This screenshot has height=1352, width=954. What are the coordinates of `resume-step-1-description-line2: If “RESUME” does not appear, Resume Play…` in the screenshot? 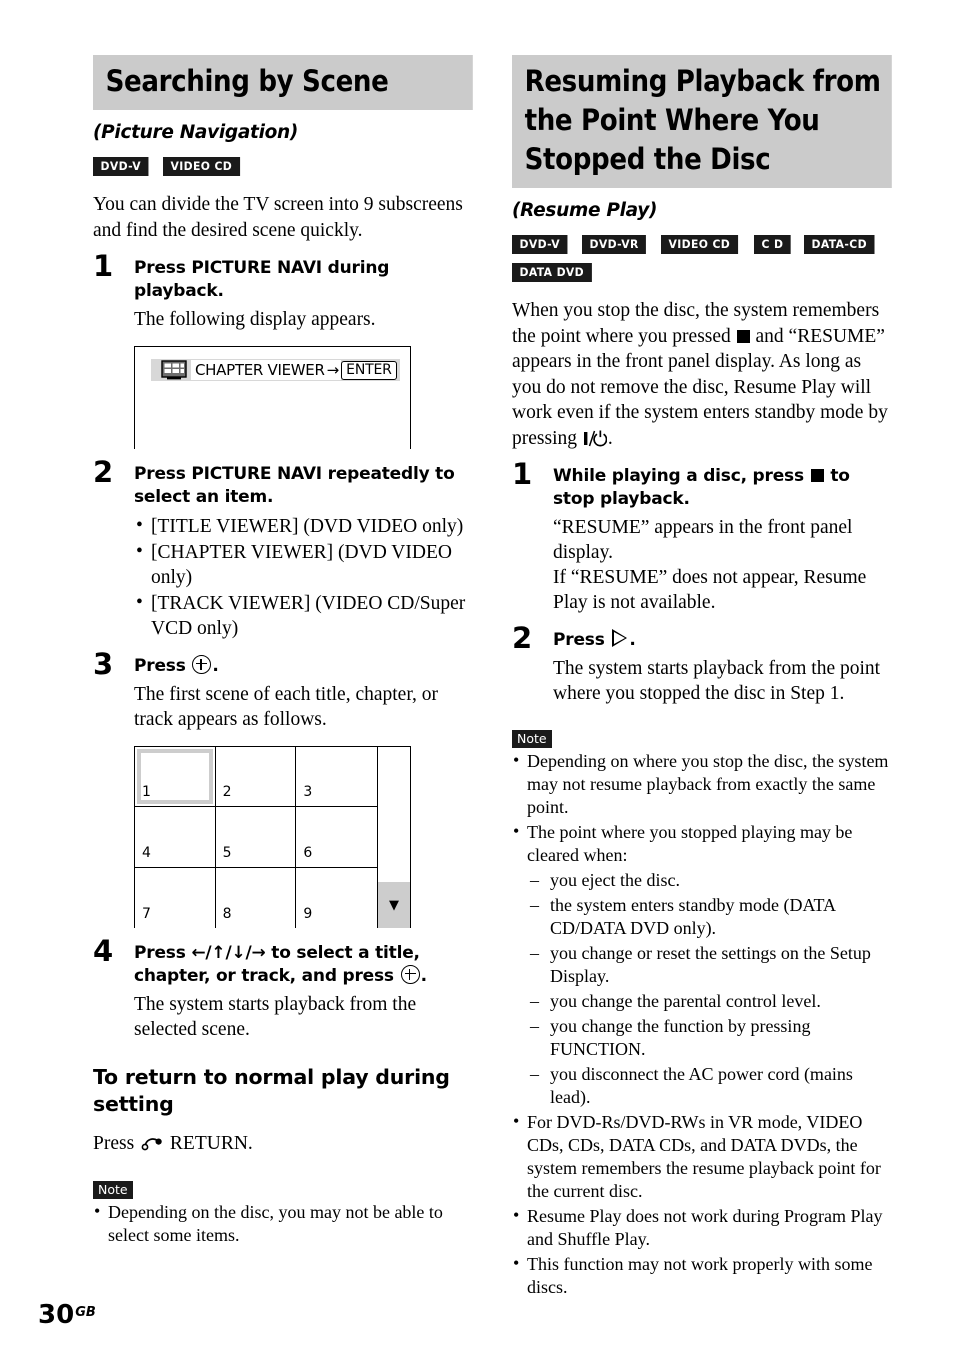 It's located at (710, 590).